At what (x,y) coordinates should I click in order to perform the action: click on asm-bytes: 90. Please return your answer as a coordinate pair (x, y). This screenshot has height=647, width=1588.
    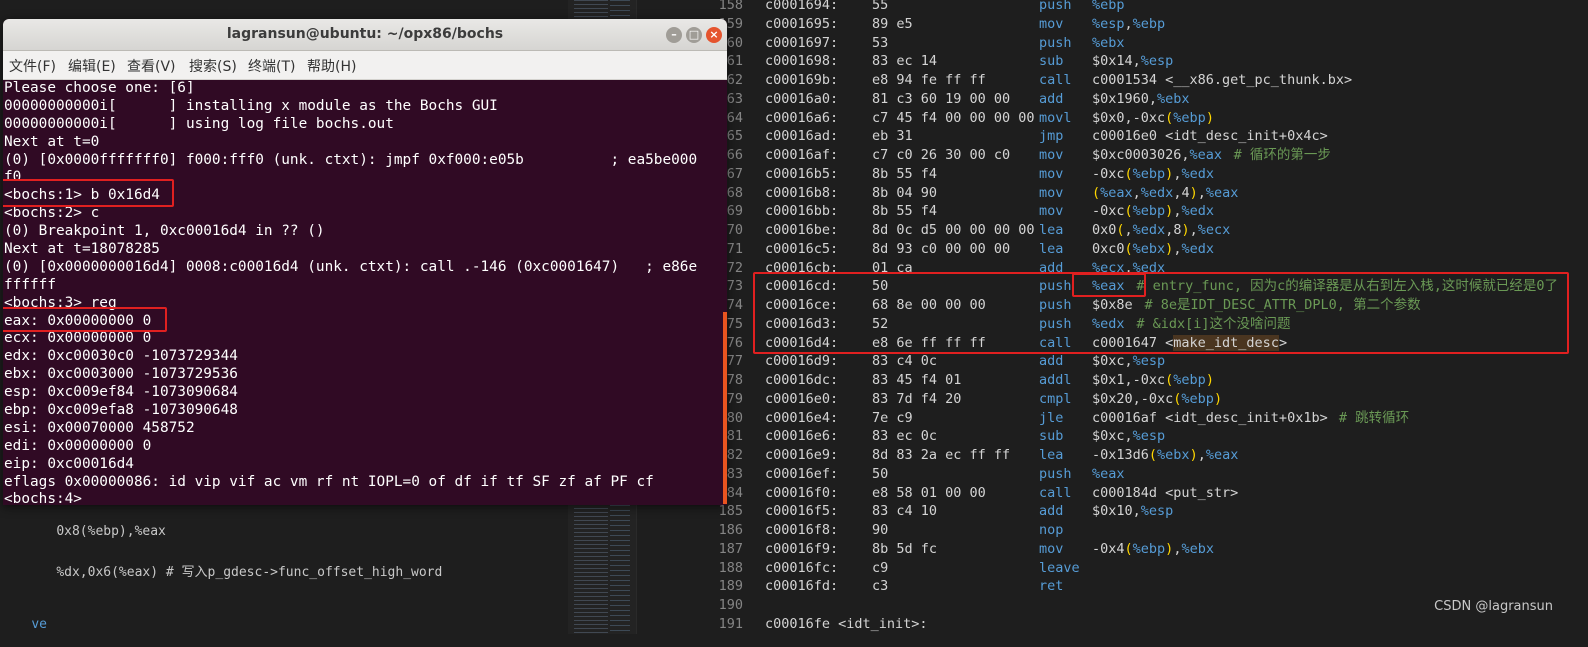
    Looking at the image, I should click on (880, 530).